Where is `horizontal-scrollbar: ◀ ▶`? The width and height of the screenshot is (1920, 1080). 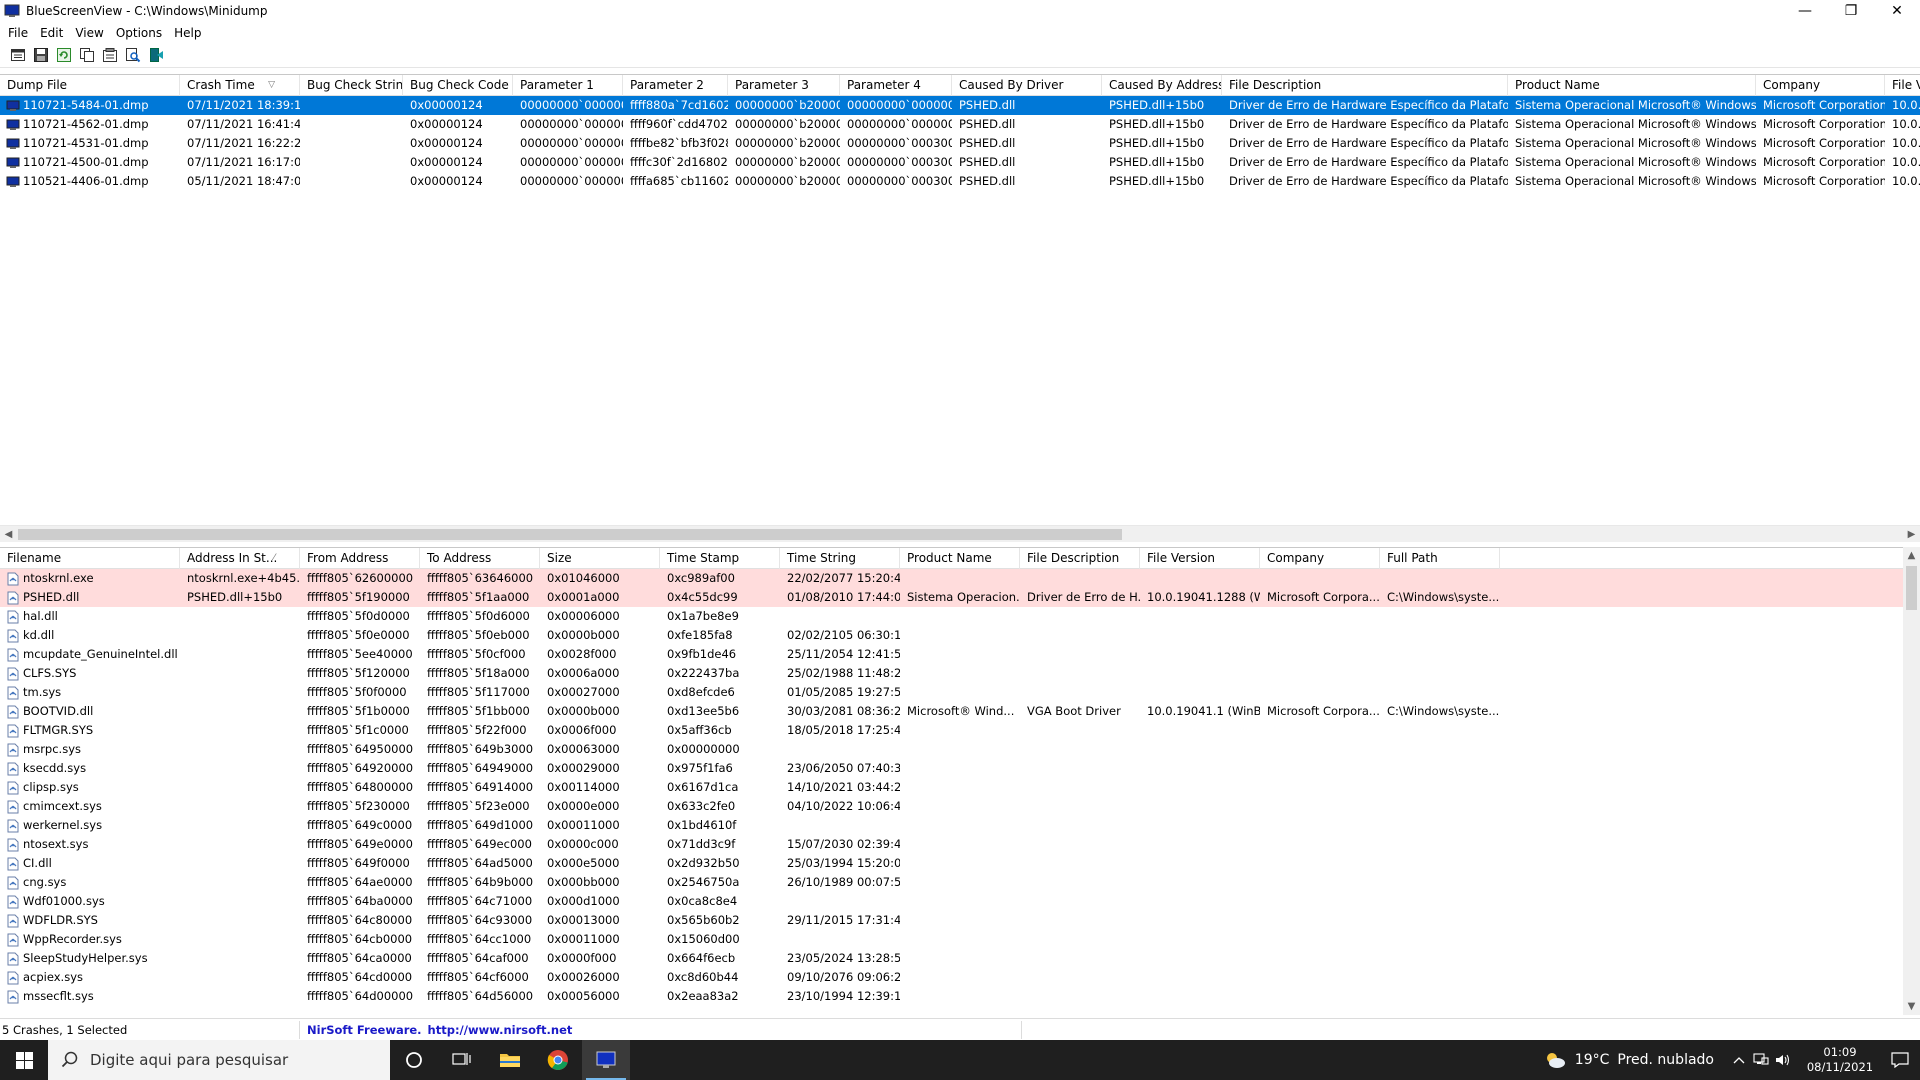 horizontal-scrollbar: ◀ ▶ is located at coordinates (960, 533).